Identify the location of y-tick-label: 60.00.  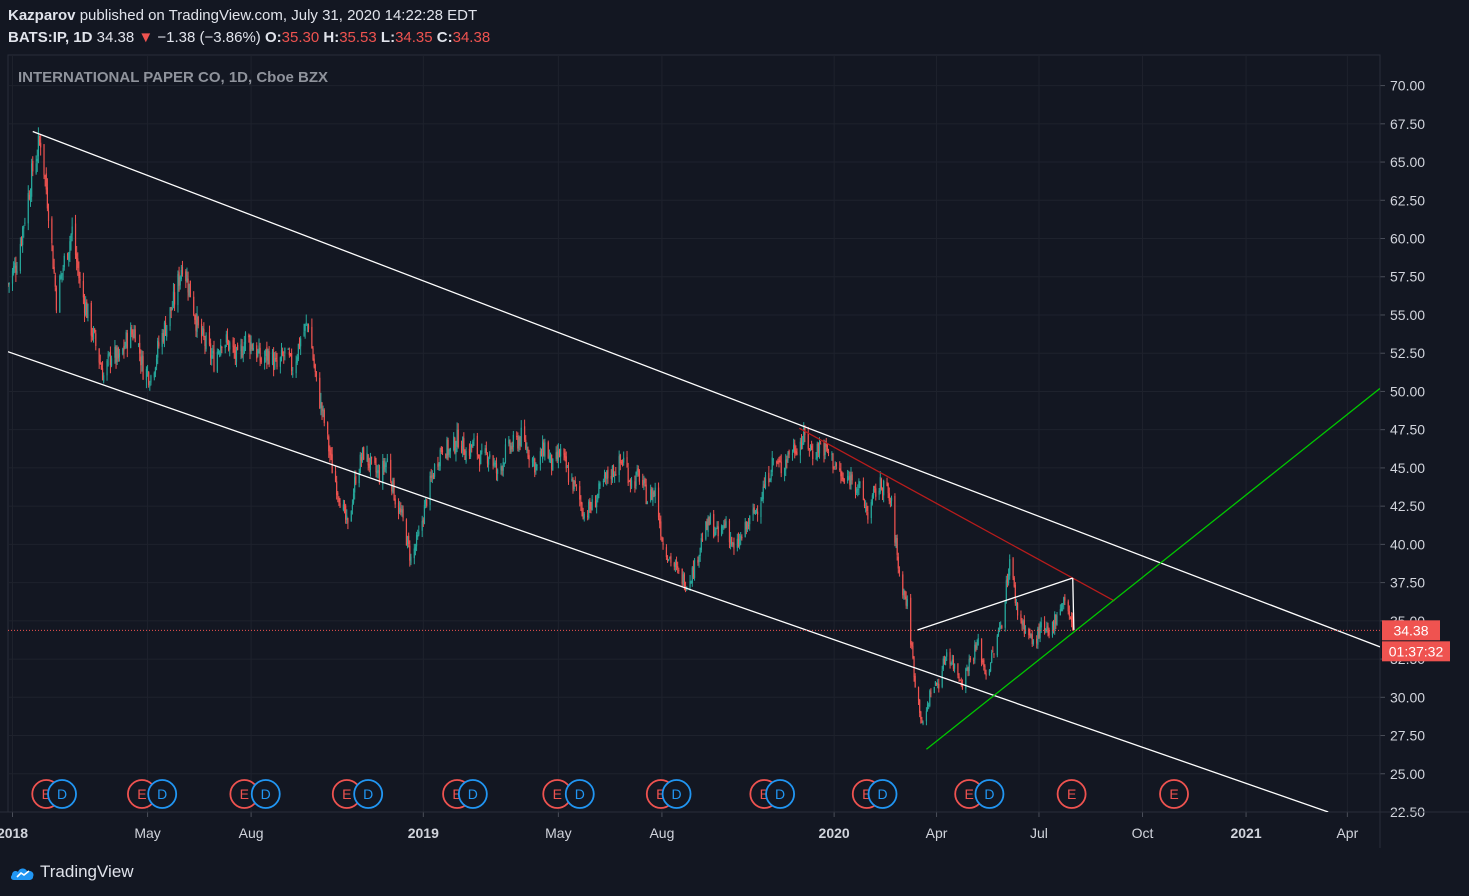
(1407, 239).